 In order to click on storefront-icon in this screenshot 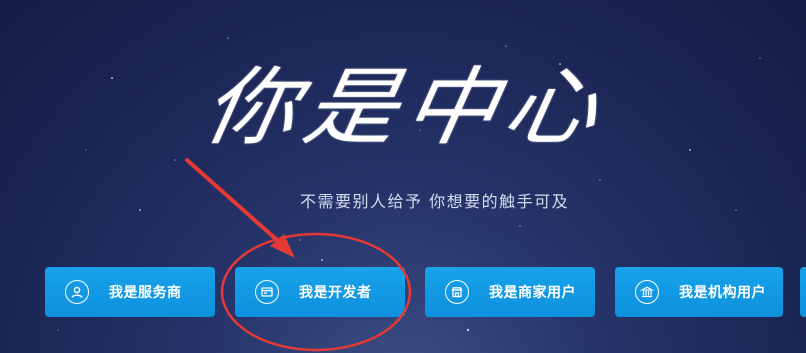, I will do `click(457, 292)`.